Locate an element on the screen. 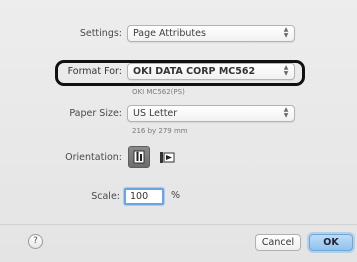 The width and height of the screenshot is (357, 262). ok-button: OK is located at coordinates (331, 242).